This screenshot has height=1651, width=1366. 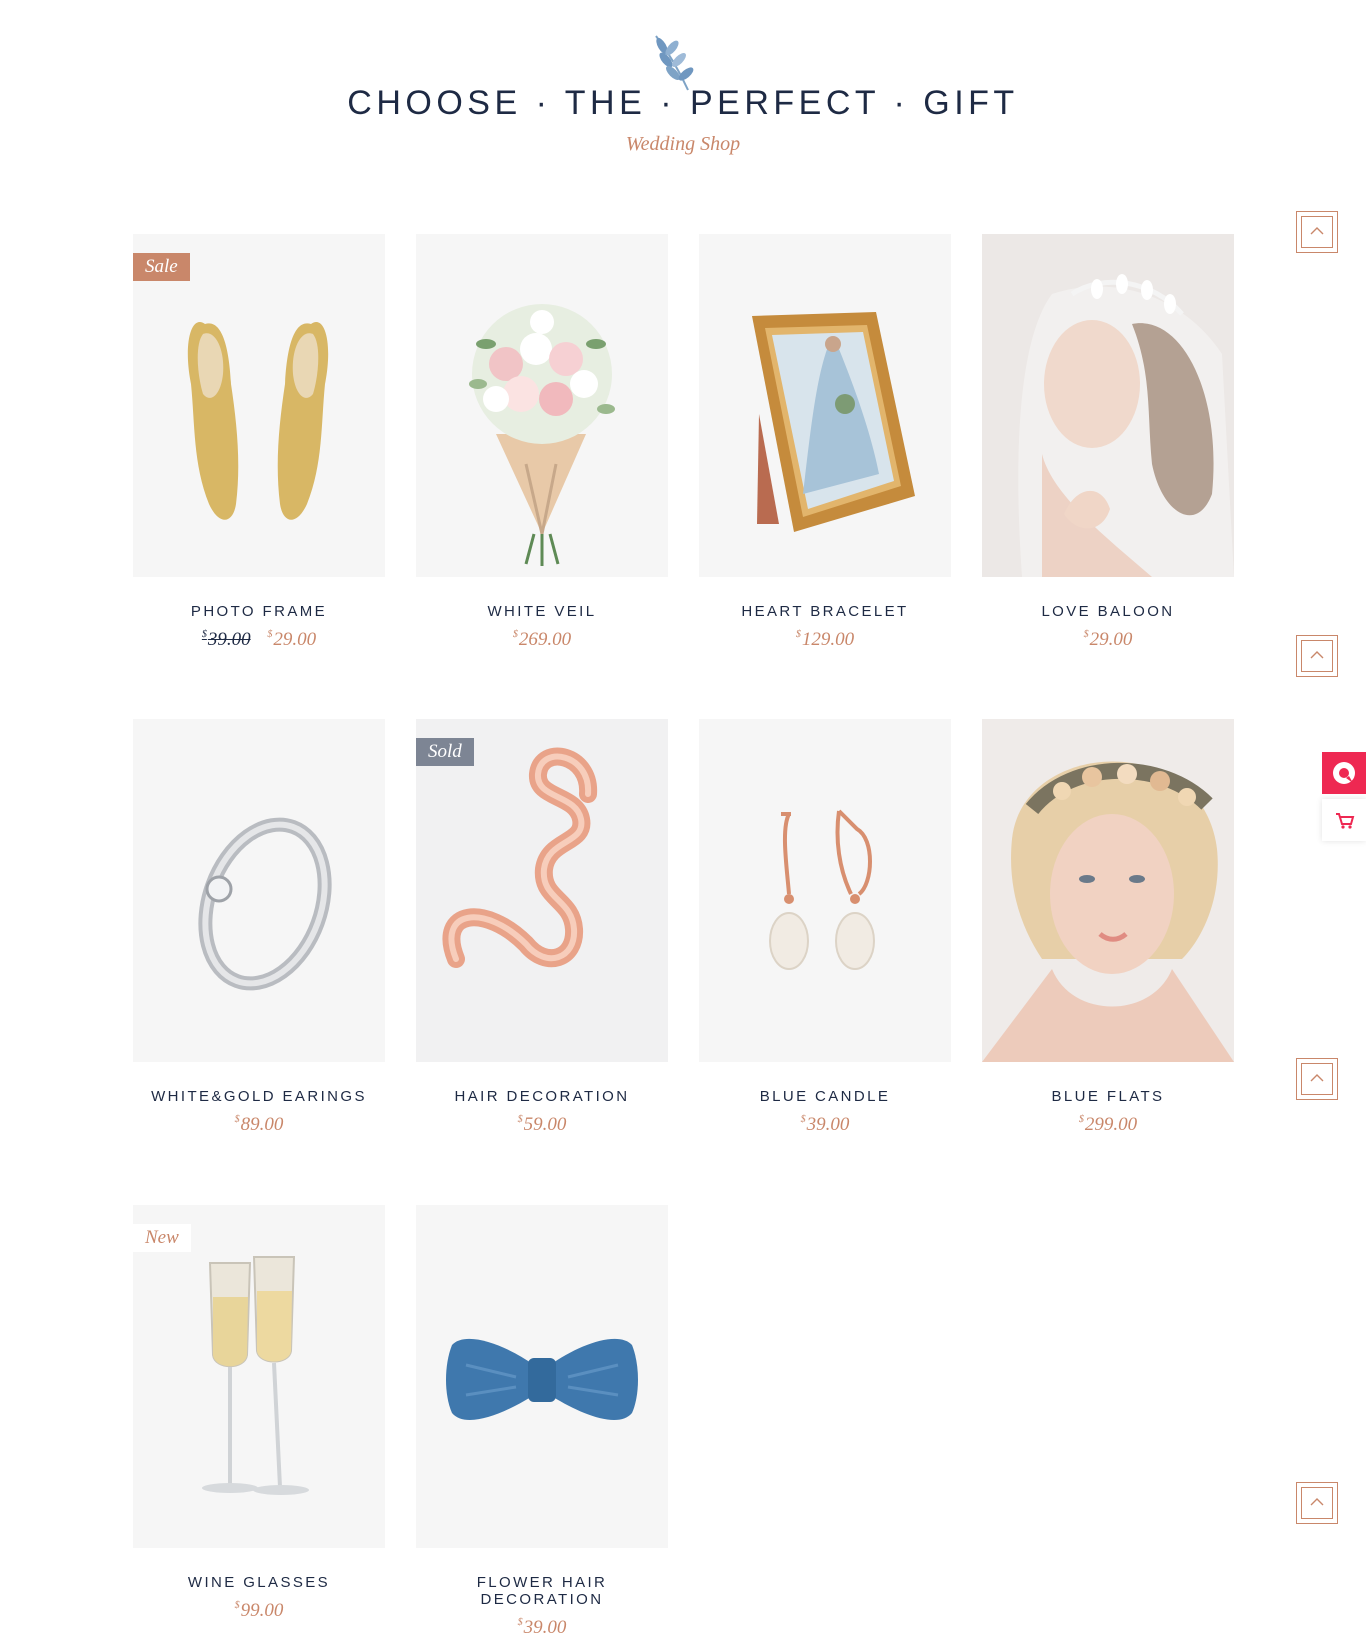 What do you see at coordinates (683, 144) in the screenshot?
I see `page-subtitle: Wedding Shop` at bounding box center [683, 144].